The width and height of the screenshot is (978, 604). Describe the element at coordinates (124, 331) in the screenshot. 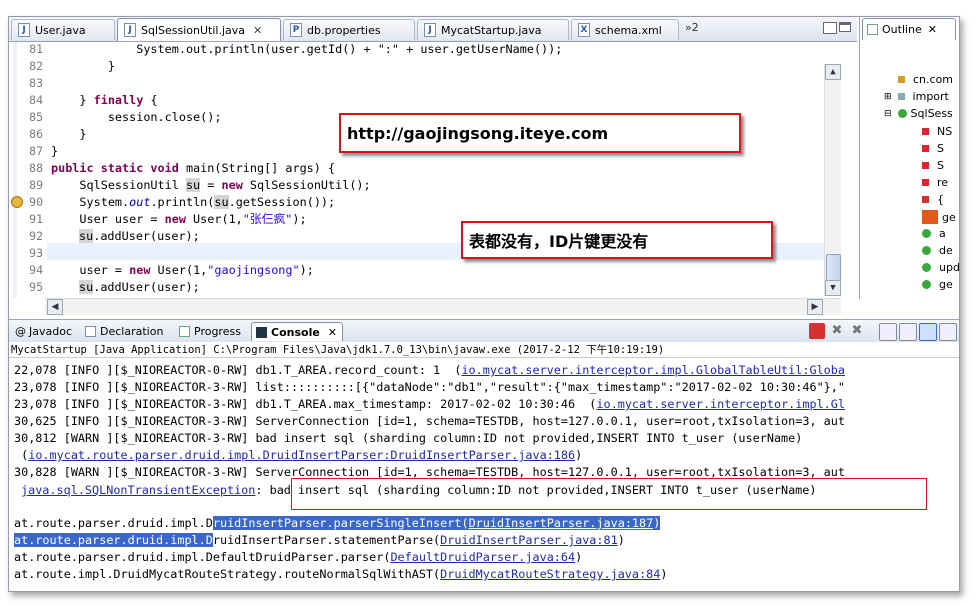

I see `tab-declaration: Declaration` at that location.